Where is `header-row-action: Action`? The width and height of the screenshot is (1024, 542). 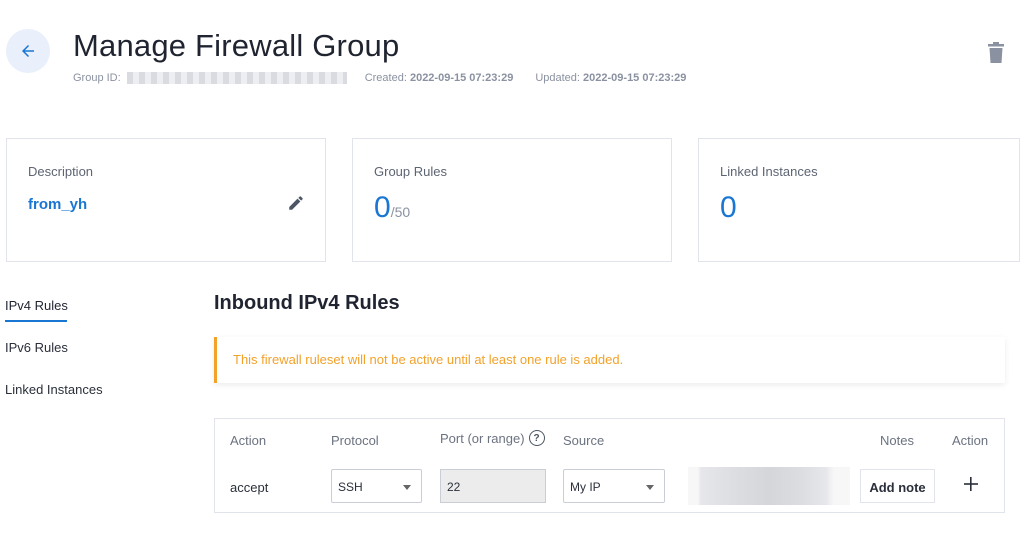 header-row-action: Action is located at coordinates (970, 440).